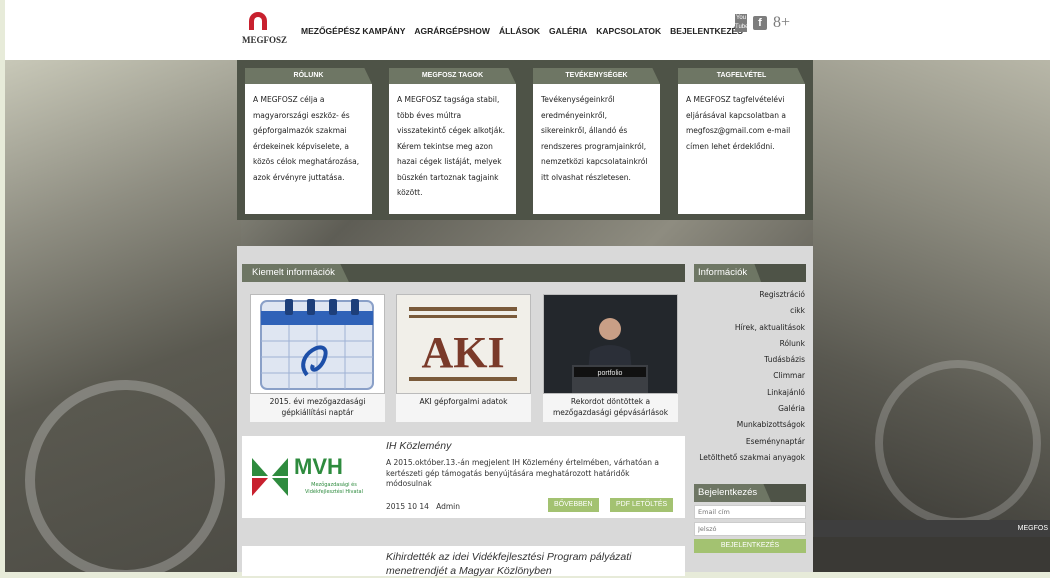  I want to click on featured-header: Kiemelt információk, so click(463, 273).